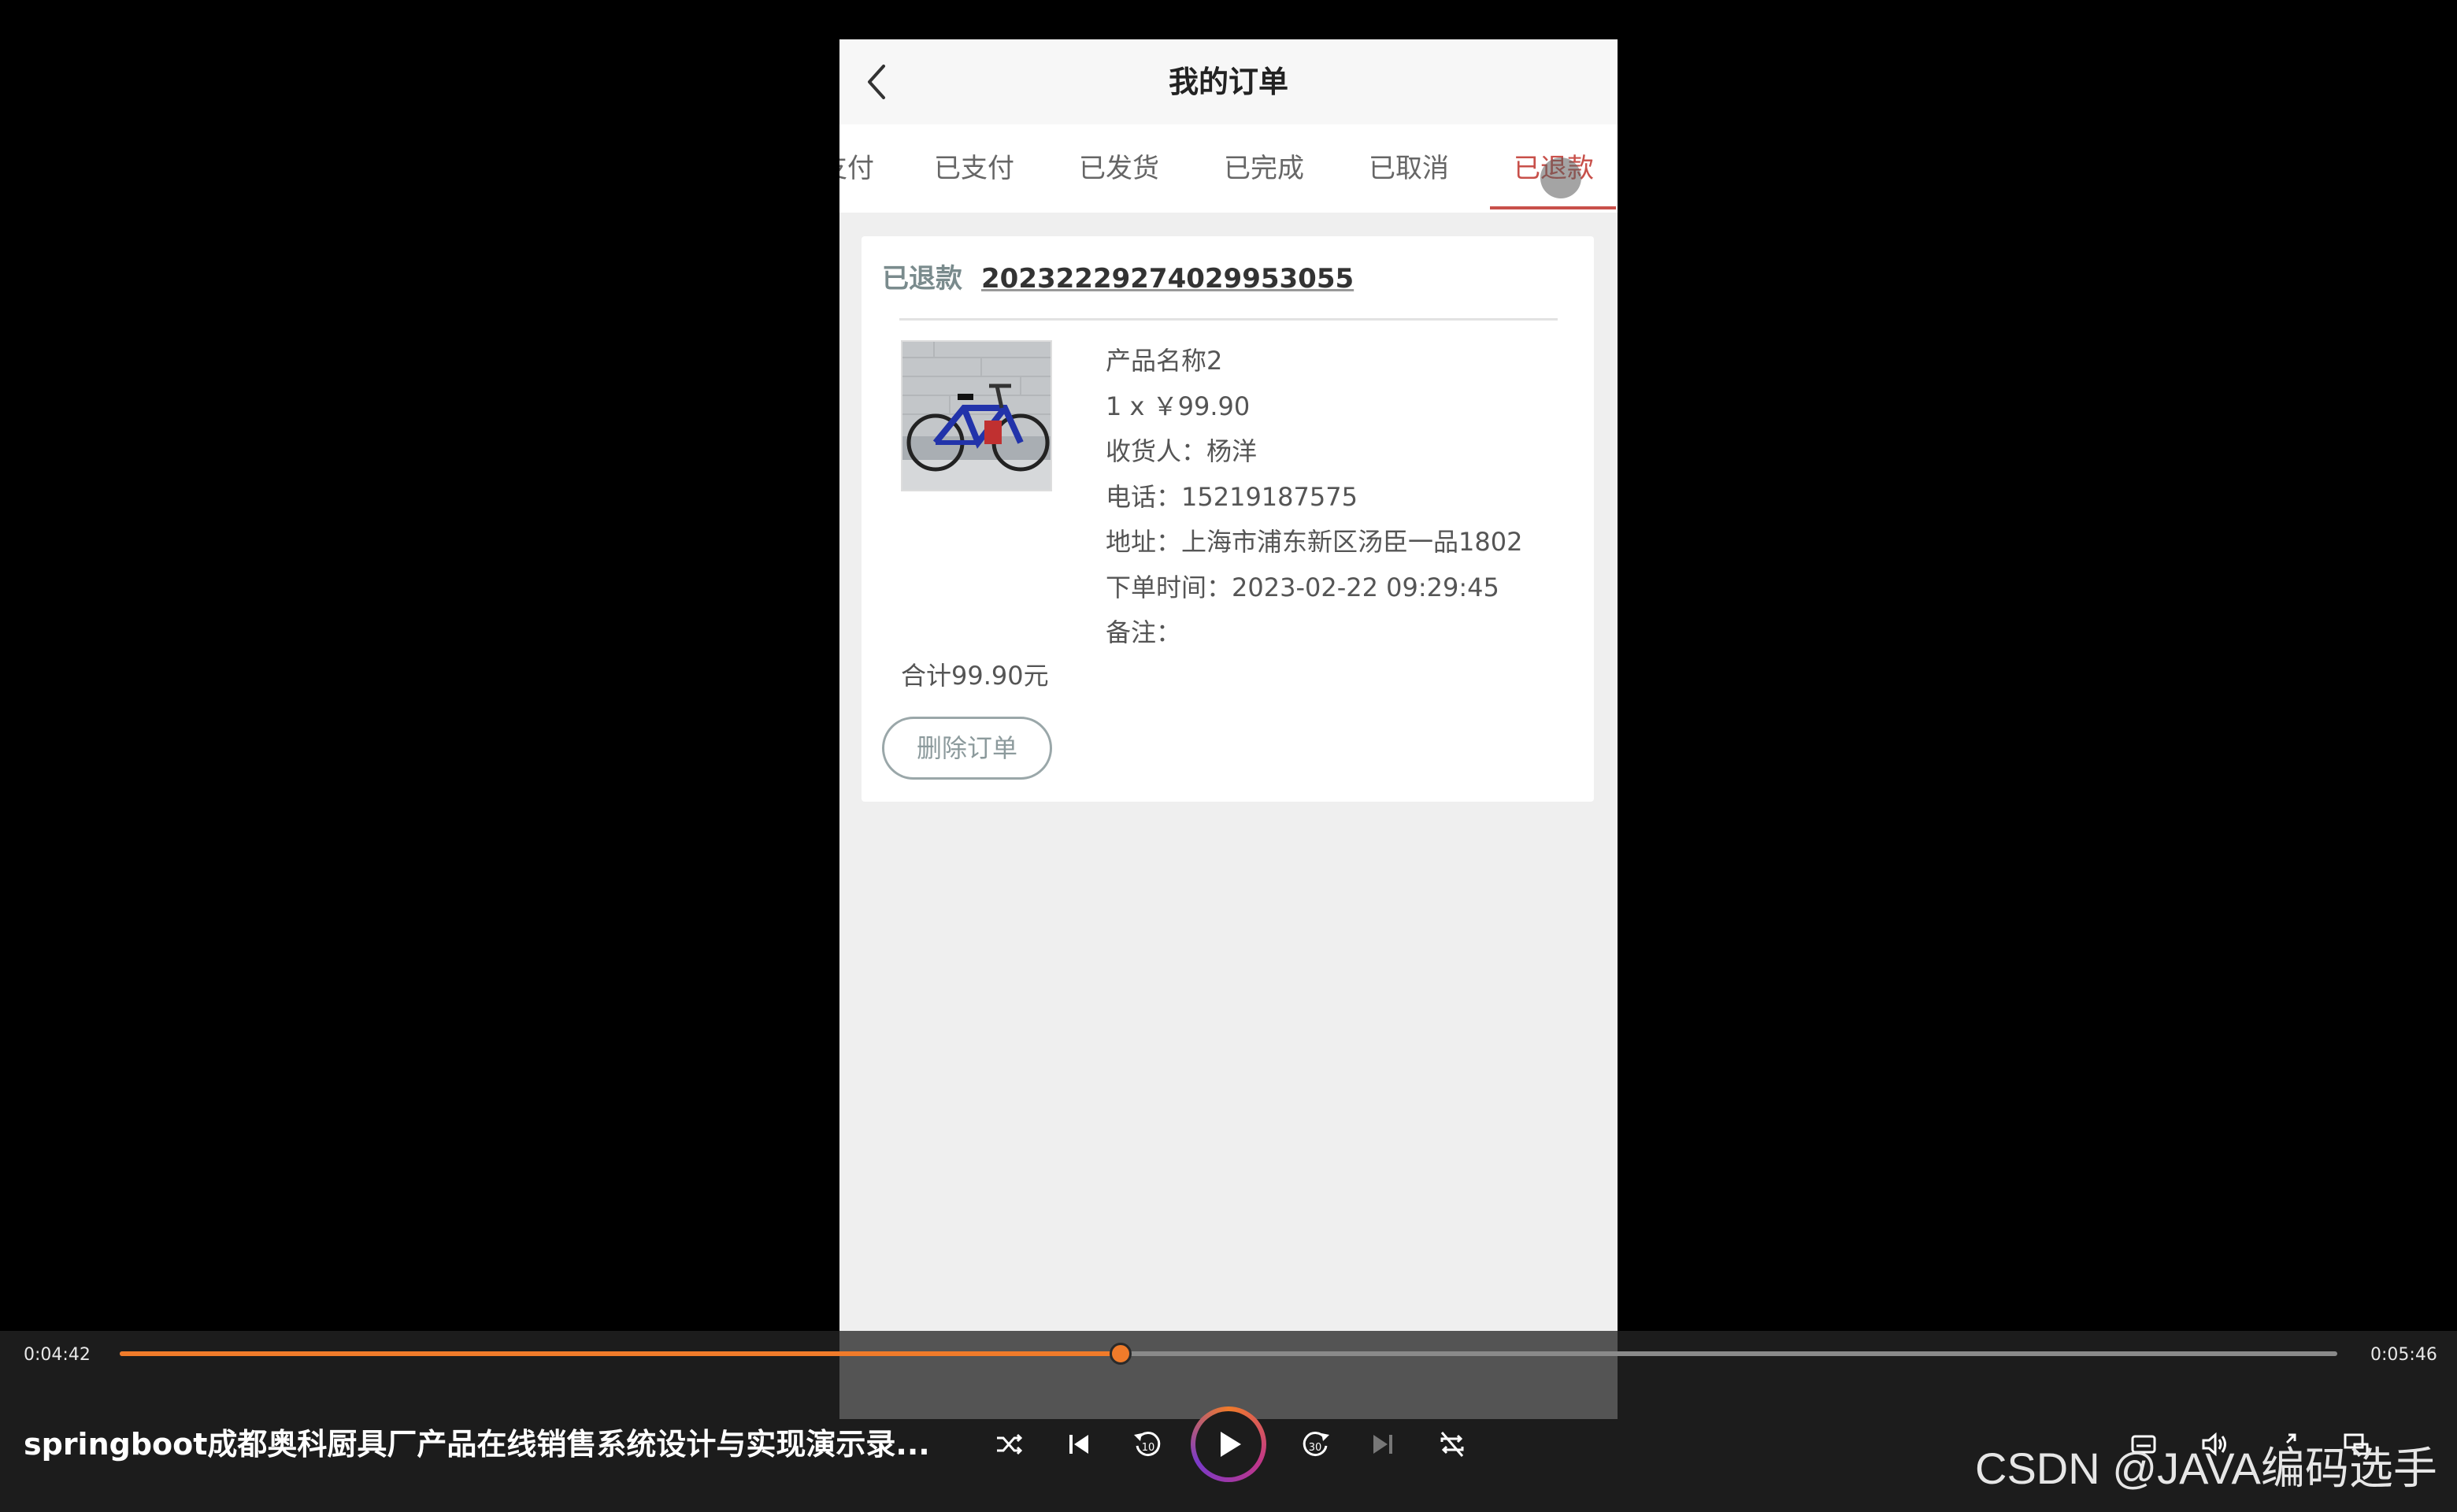  What do you see at coordinates (1178, 406) in the screenshot?
I see `quantity-price: 1 x ￥99.90` at bounding box center [1178, 406].